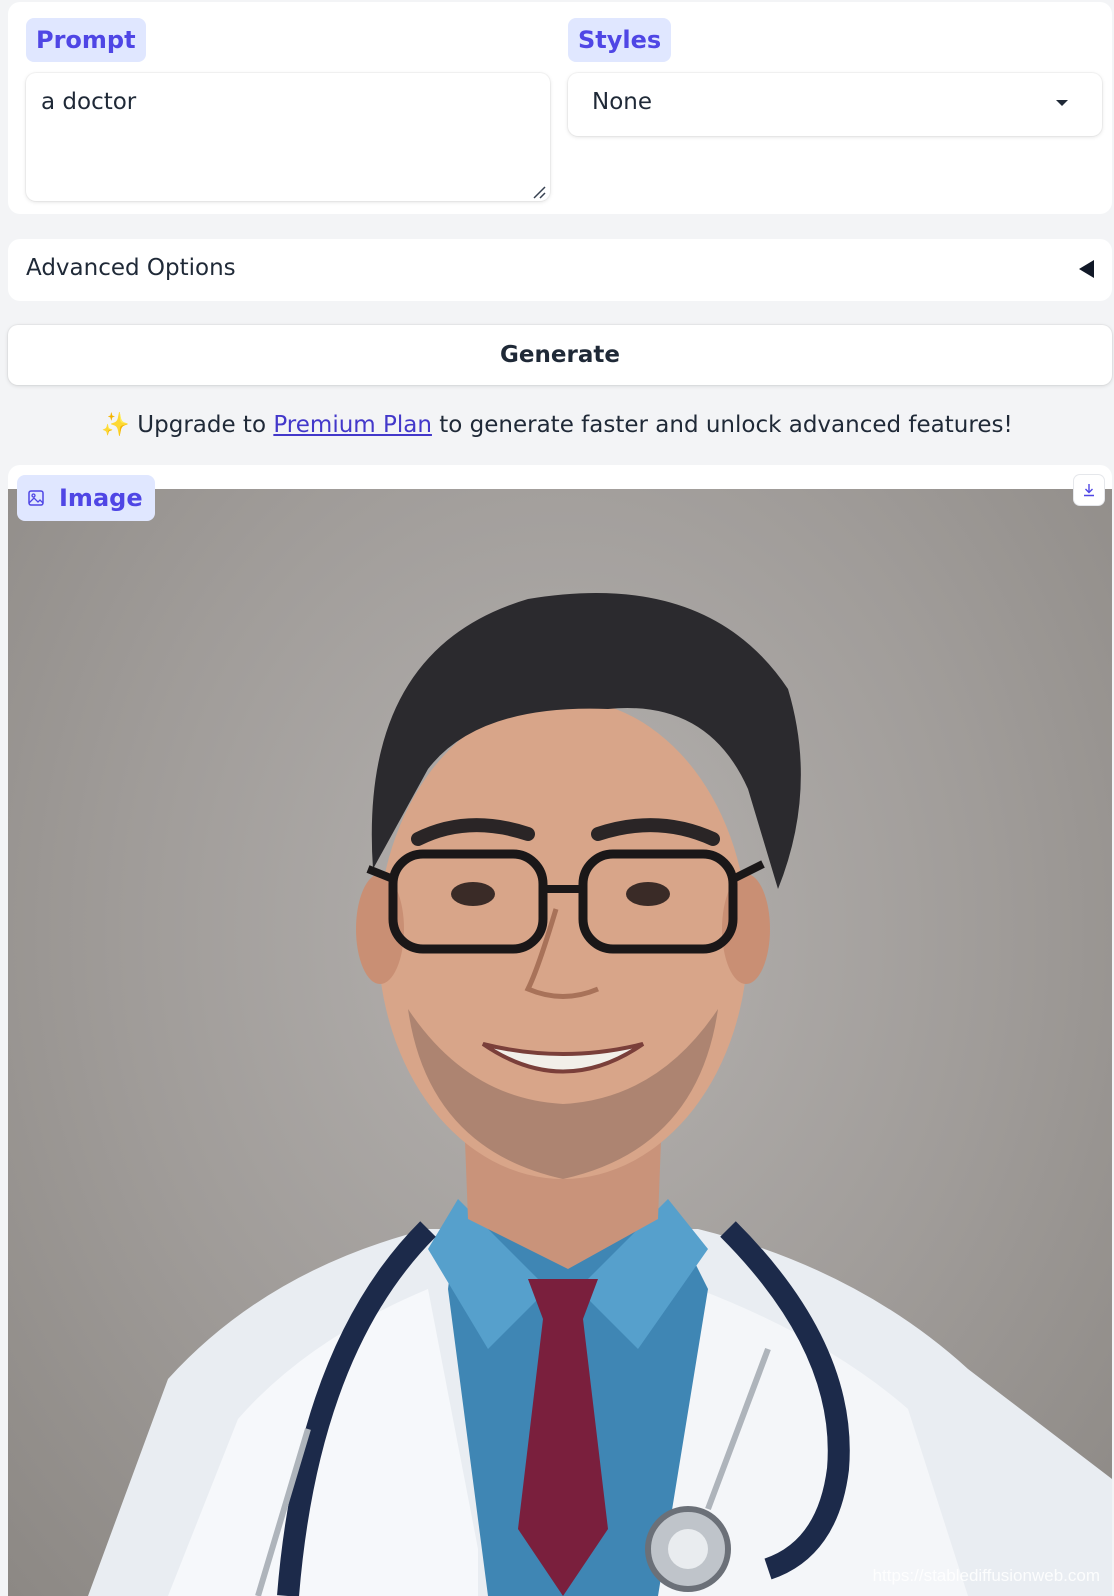 This screenshot has height=1596, width=1114. What do you see at coordinates (352, 425) in the screenshot?
I see `premium-plan-link: Premium Plan` at bounding box center [352, 425].